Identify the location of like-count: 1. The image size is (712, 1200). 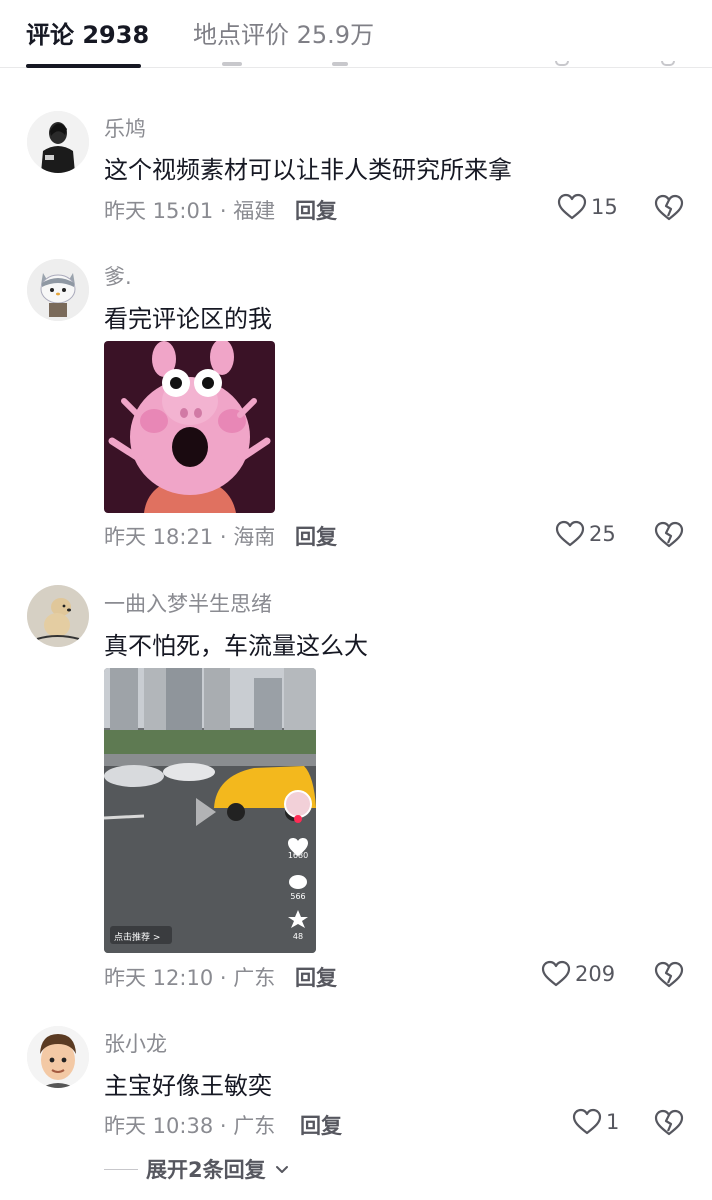
(613, 1122).